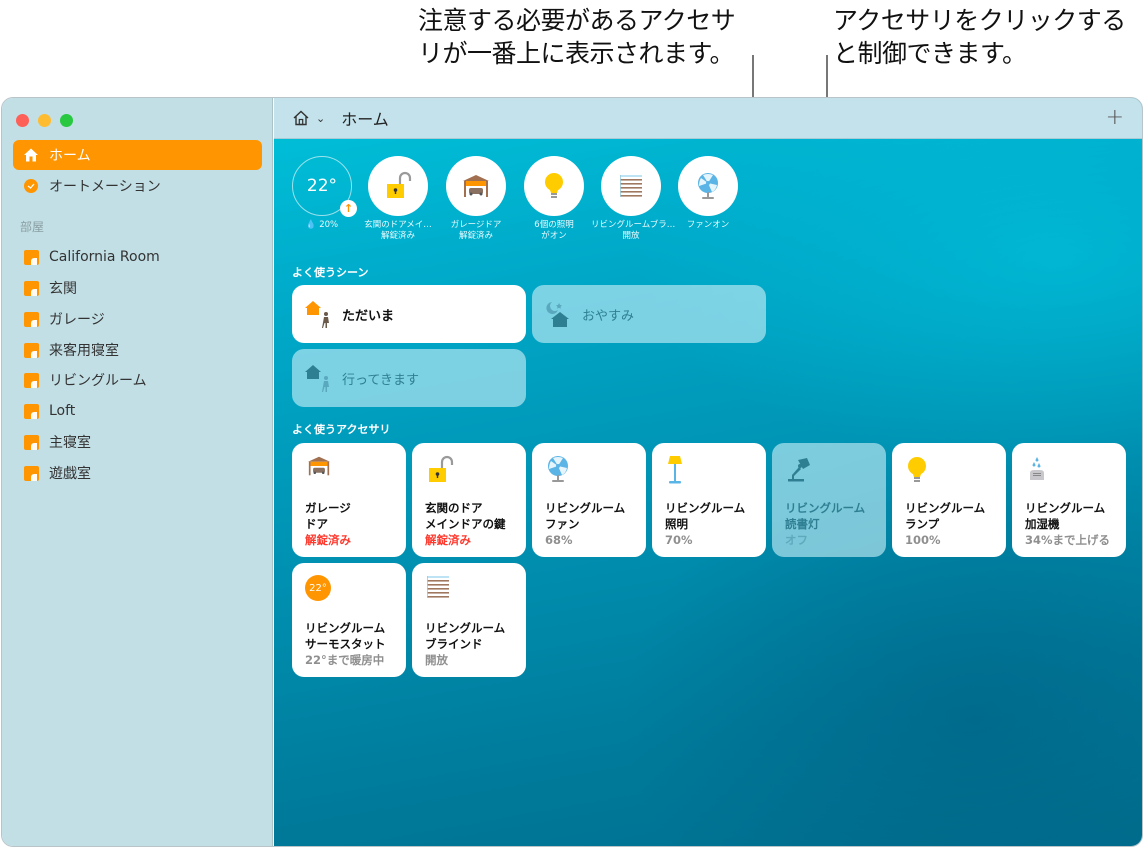 The height and width of the screenshot is (849, 1144). Describe the element at coordinates (676, 524) in the screenshot. I see `accessory-name-2: 照明` at that location.